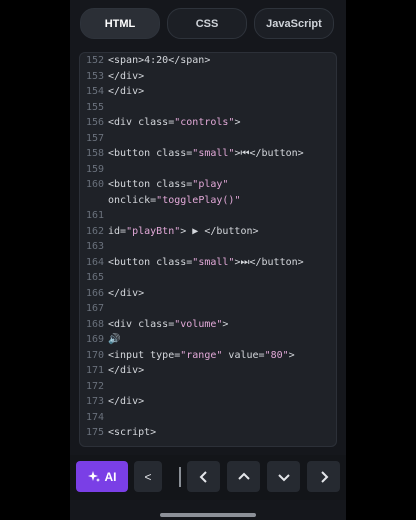  What do you see at coordinates (243, 476) in the screenshot?
I see `cursor-up-button` at bounding box center [243, 476].